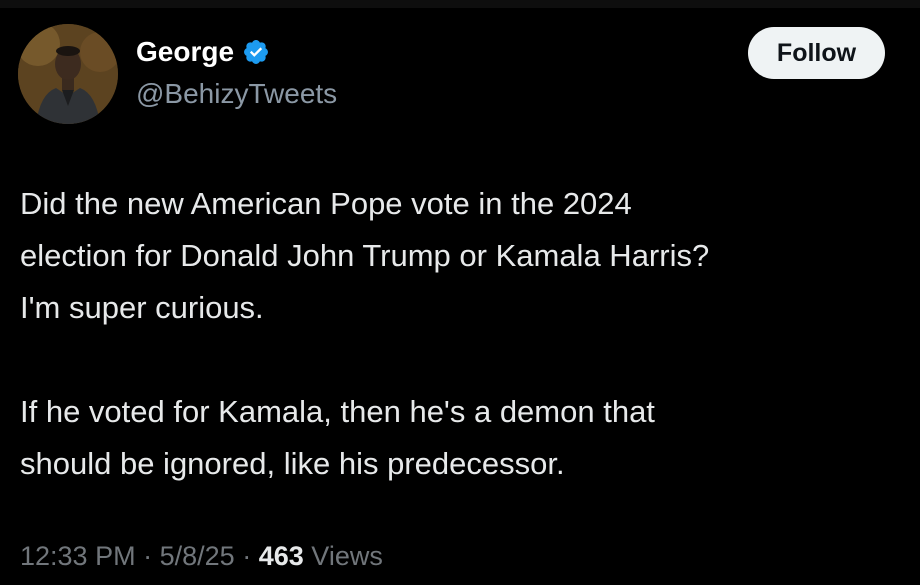  I want to click on tweet-date: 5/8/25, so click(197, 556).